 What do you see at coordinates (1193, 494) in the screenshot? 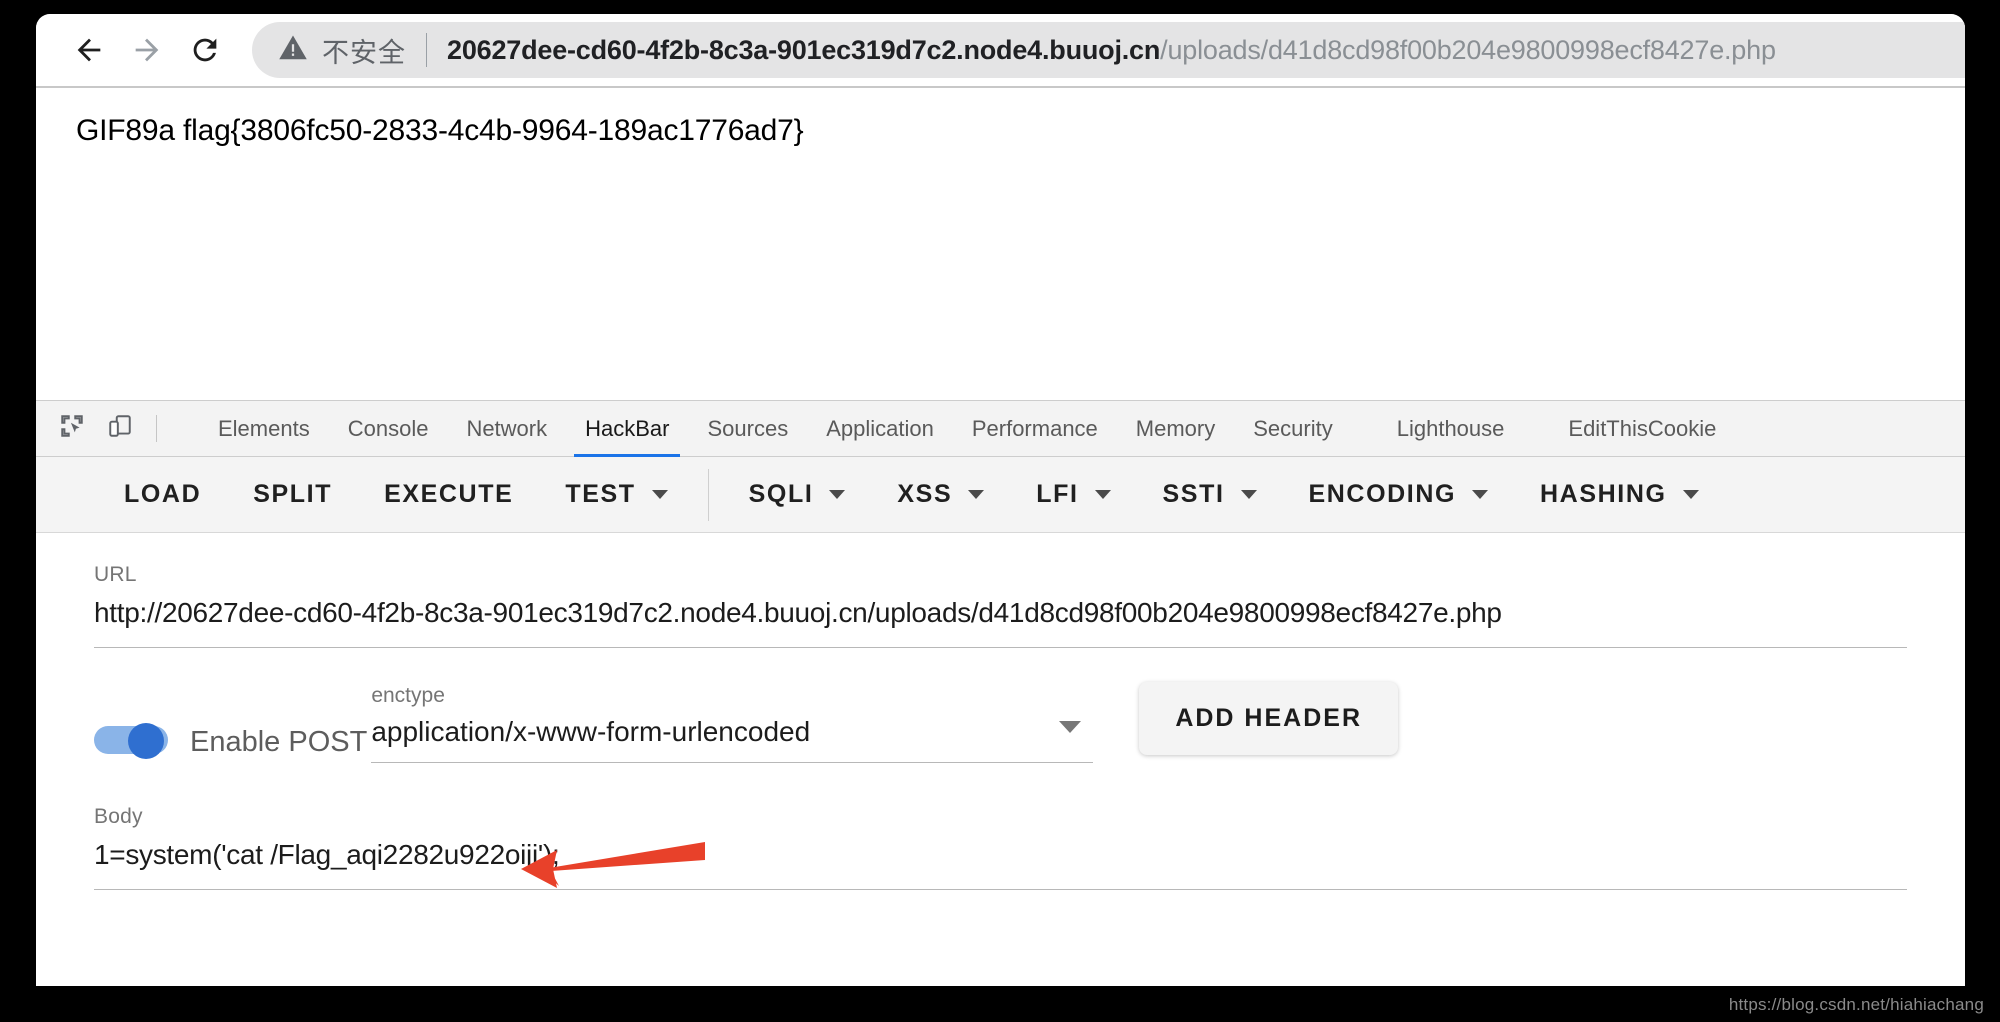
I see `button-label: SSTI` at bounding box center [1193, 494].